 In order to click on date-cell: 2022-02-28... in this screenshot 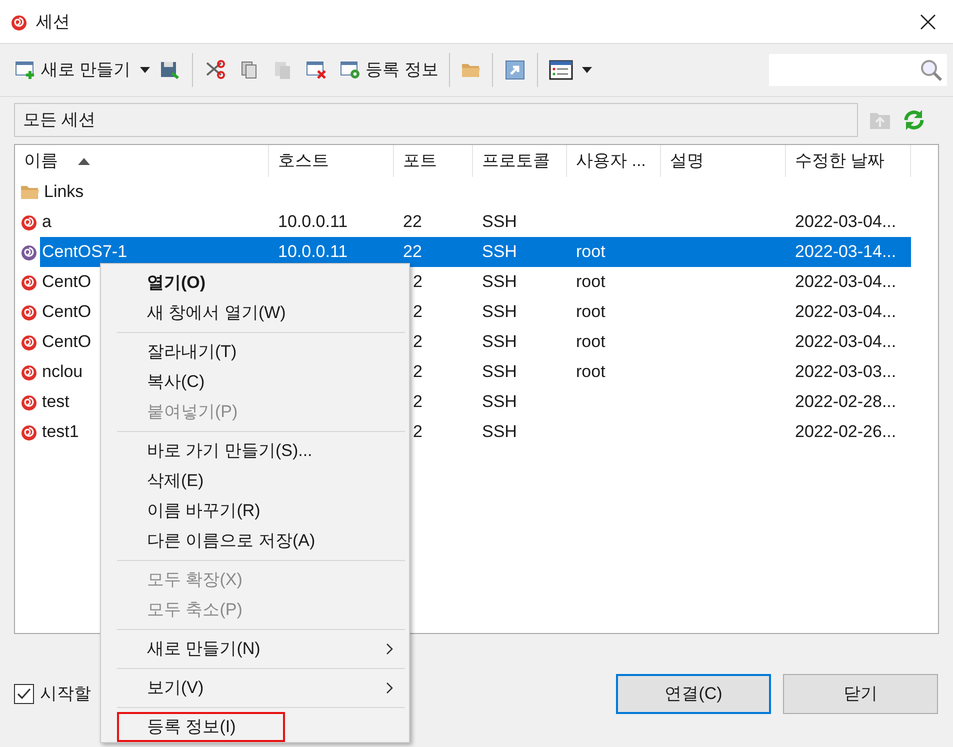, I will do `click(845, 402)`.